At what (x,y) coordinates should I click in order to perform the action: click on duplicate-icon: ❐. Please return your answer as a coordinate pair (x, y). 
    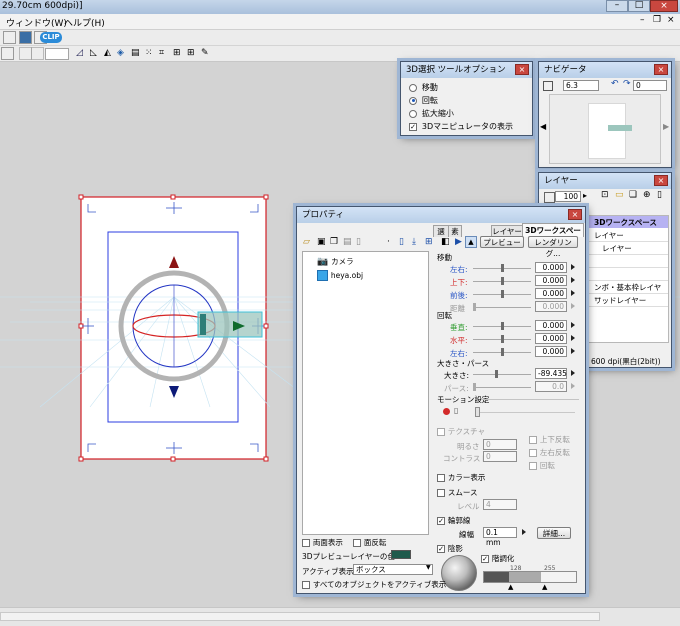
    Looking at the image, I should click on (334, 242).